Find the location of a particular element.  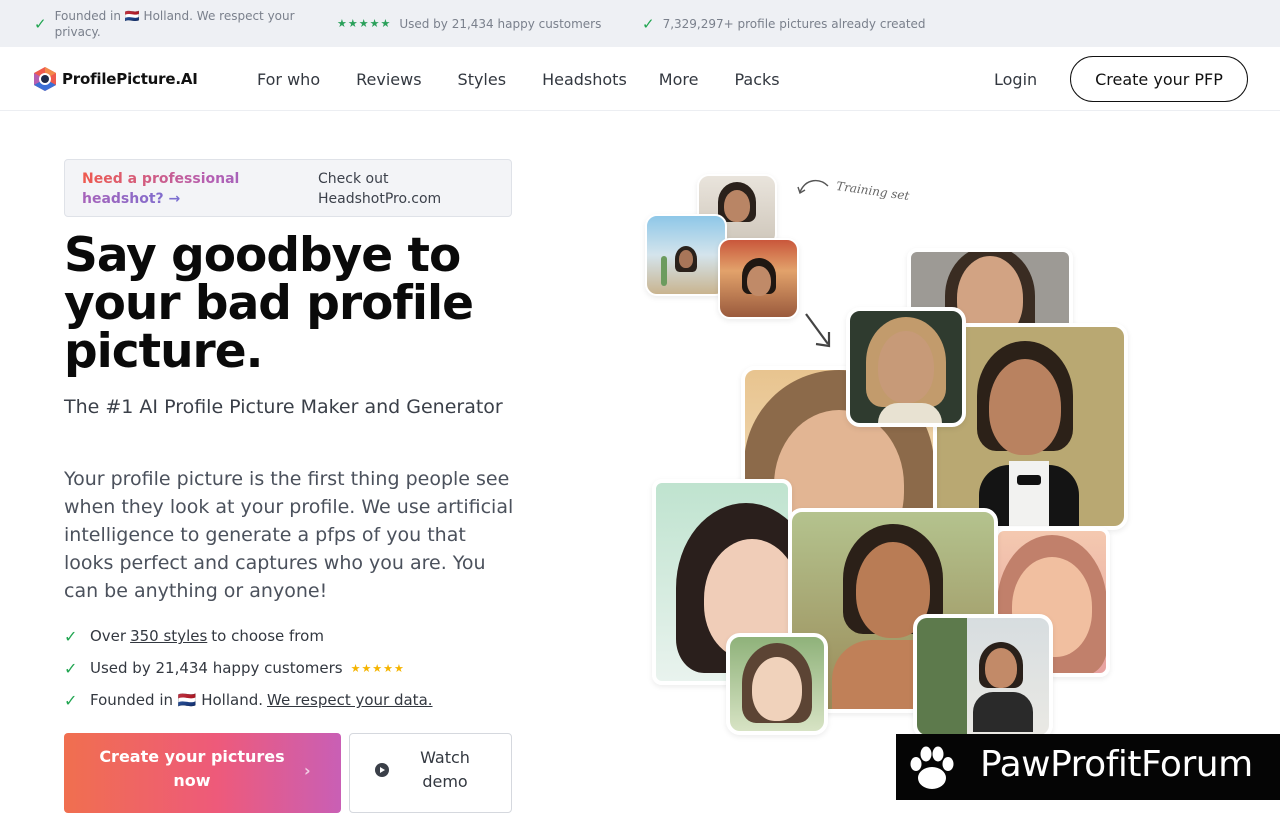

chevron-right-icon: › is located at coordinates (307, 770).